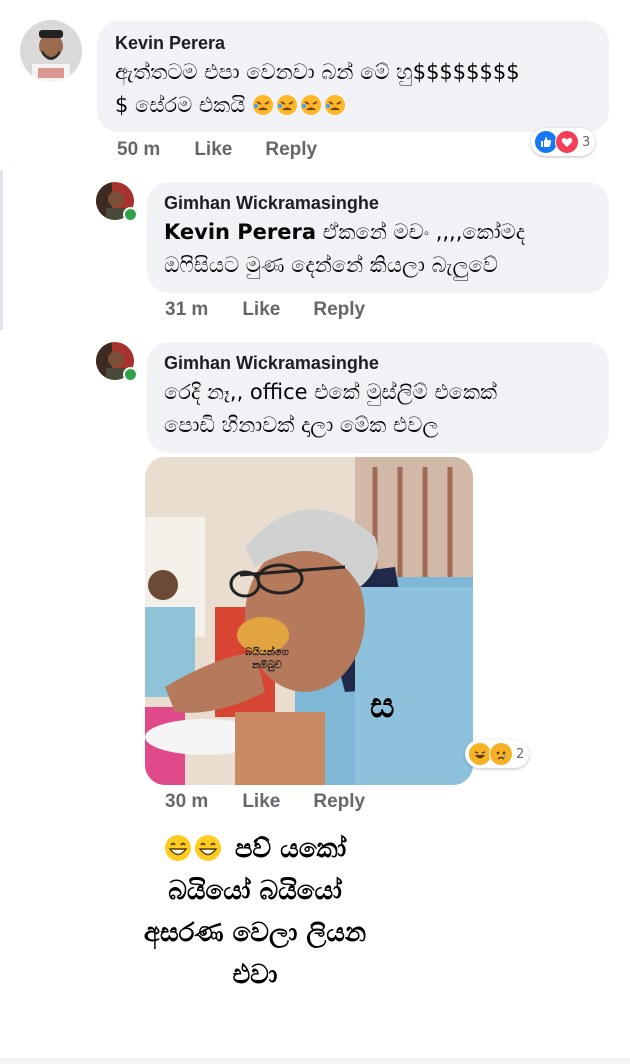 The height and width of the screenshot is (1064, 630). I want to click on comment-text-line2-content: $ සේරම එකයි, so click(180, 105).